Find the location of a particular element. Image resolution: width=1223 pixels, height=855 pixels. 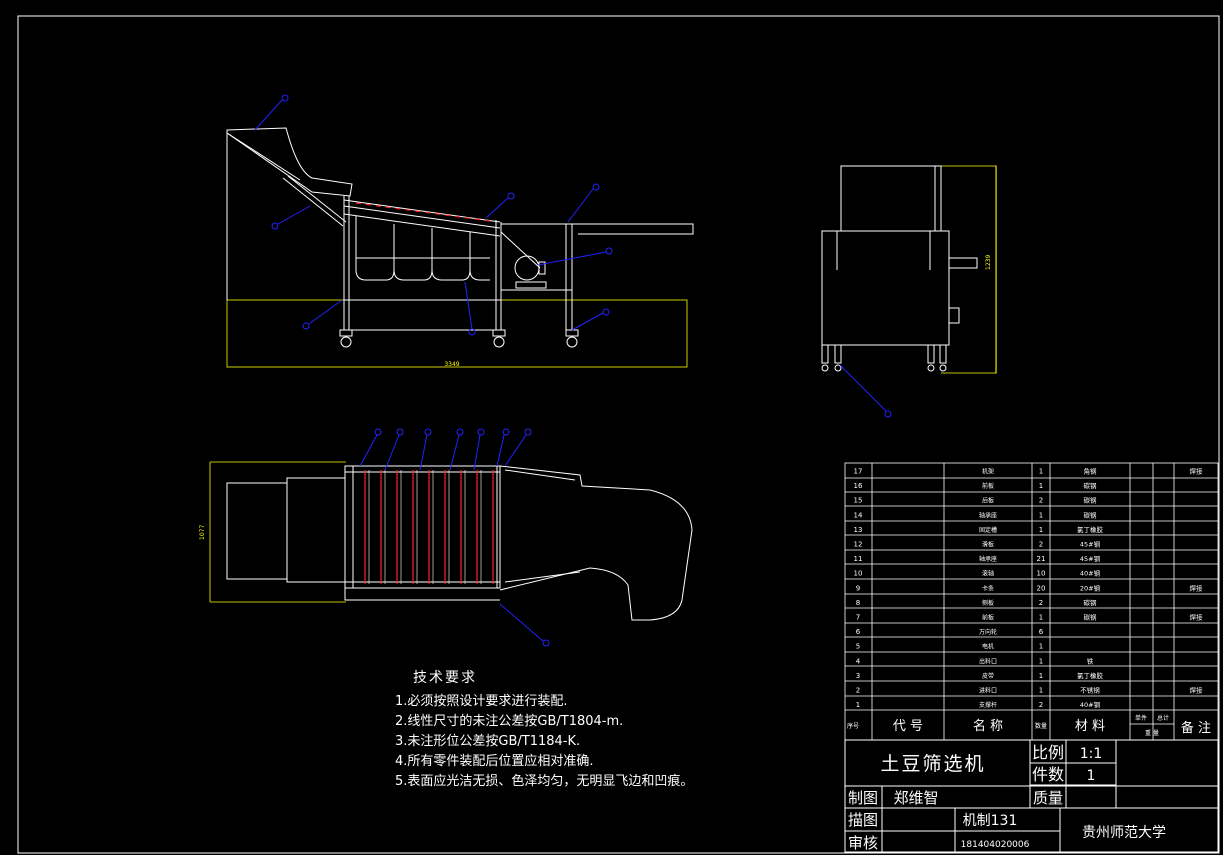

class-name: 机制131 is located at coordinates (990, 821).